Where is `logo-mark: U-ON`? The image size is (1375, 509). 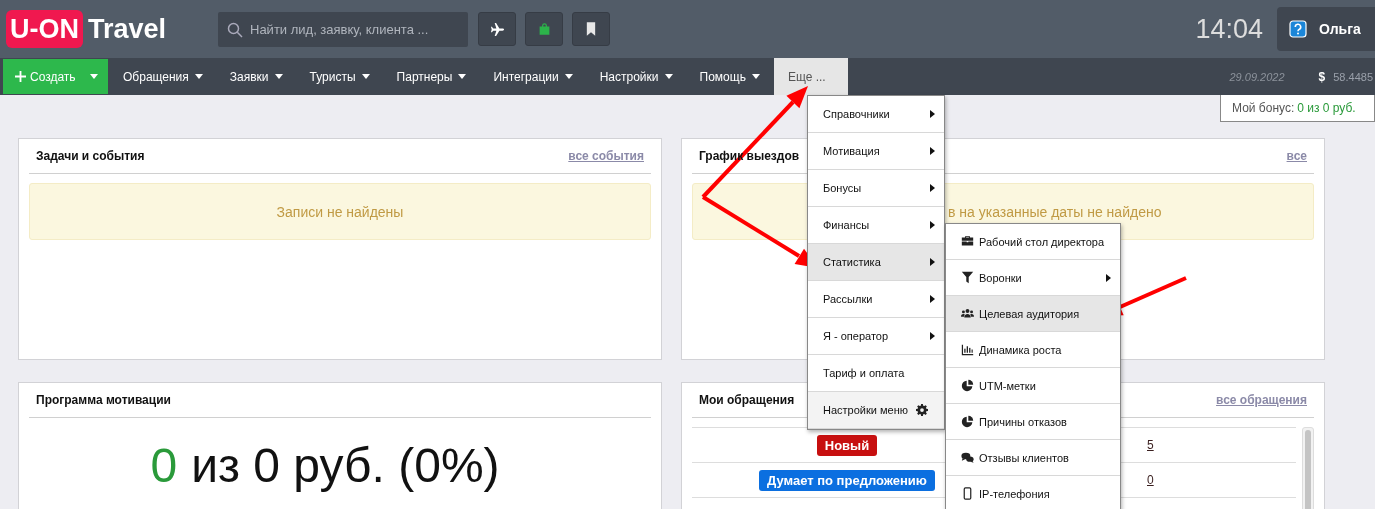
logo-mark: U-ON is located at coordinates (44, 29).